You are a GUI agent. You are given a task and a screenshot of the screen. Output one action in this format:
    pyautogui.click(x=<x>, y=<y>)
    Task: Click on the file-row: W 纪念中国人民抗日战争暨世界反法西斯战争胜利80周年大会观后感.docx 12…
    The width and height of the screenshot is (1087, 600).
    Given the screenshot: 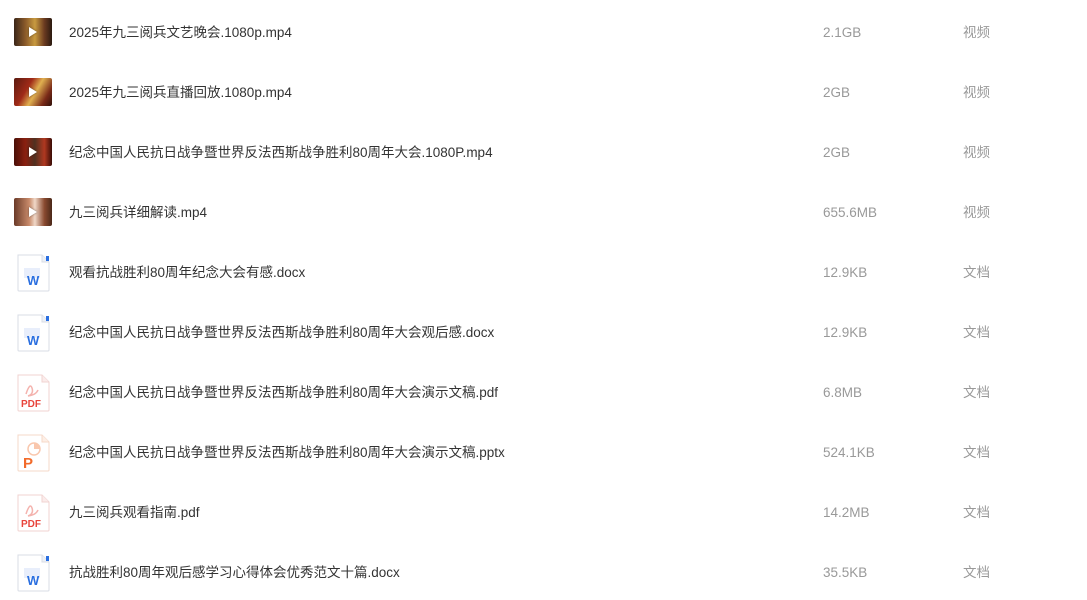 What is the action you would take?
    pyautogui.click(x=543, y=332)
    